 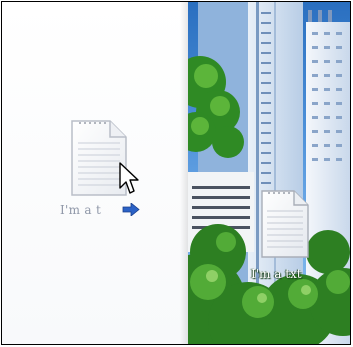 I want to click on pointer-cursor-icon, so click(x=129, y=178).